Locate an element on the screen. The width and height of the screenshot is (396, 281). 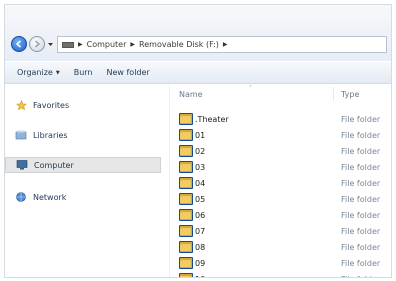
network-icon is located at coordinates (21, 197).